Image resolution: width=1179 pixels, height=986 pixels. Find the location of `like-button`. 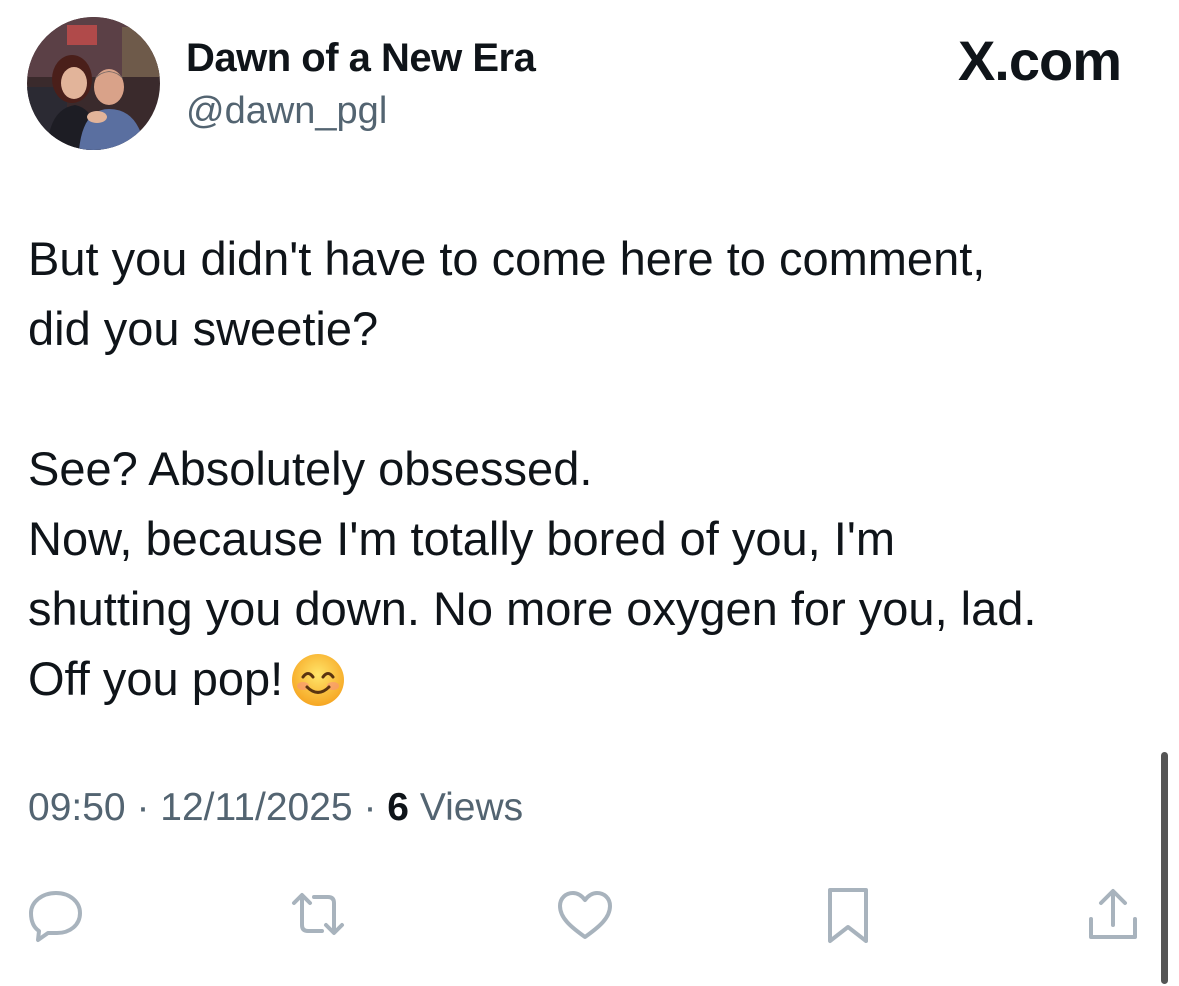

like-button is located at coordinates (585, 915).